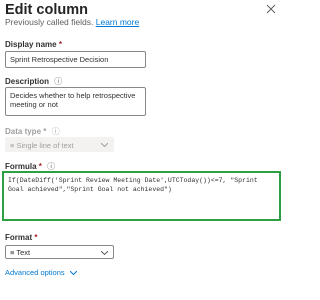  I want to click on data-type-label: Data type * ⓘ, so click(32, 131).